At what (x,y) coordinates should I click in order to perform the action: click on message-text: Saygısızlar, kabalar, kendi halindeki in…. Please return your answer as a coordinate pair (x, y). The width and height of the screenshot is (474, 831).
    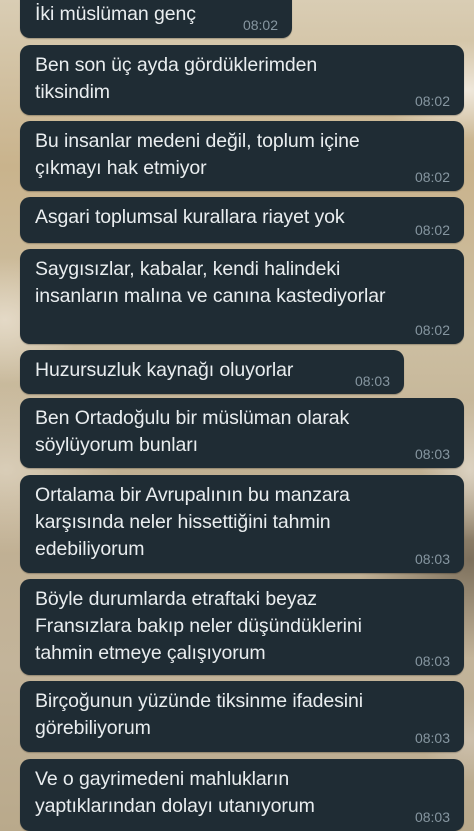
    Looking at the image, I should click on (210, 282).